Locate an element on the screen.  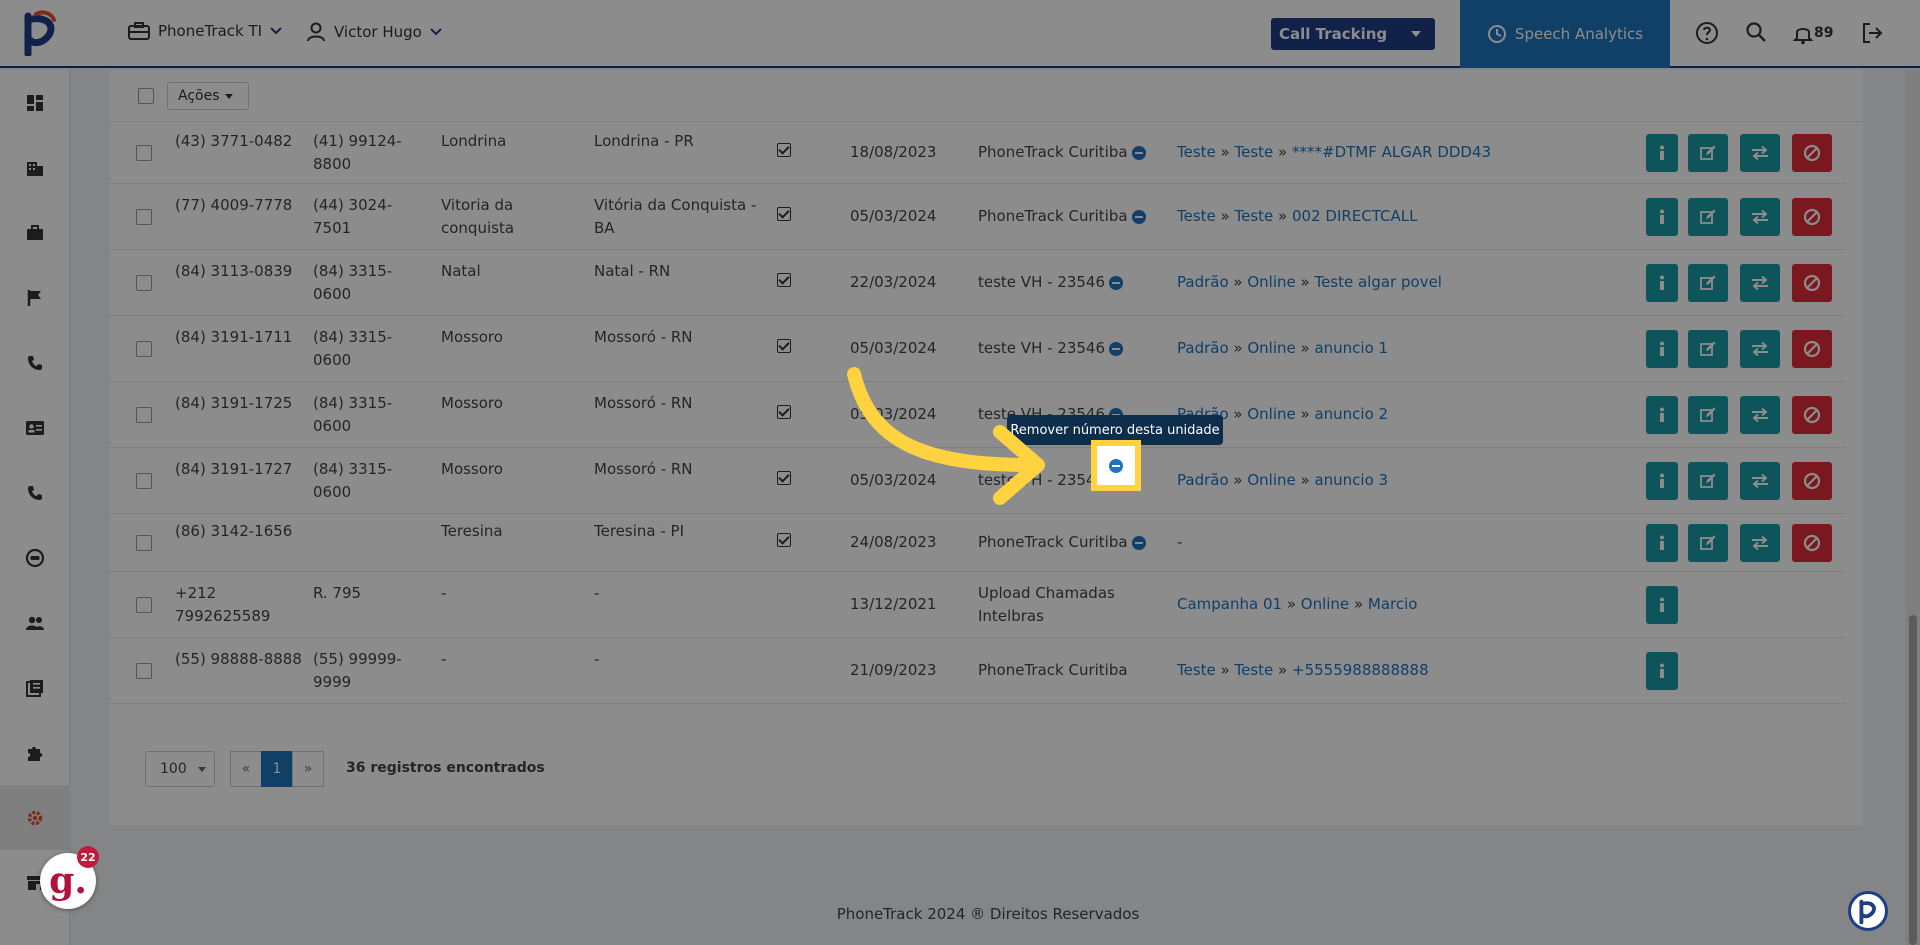
select-all-checkbox is located at coordinates (146, 96).